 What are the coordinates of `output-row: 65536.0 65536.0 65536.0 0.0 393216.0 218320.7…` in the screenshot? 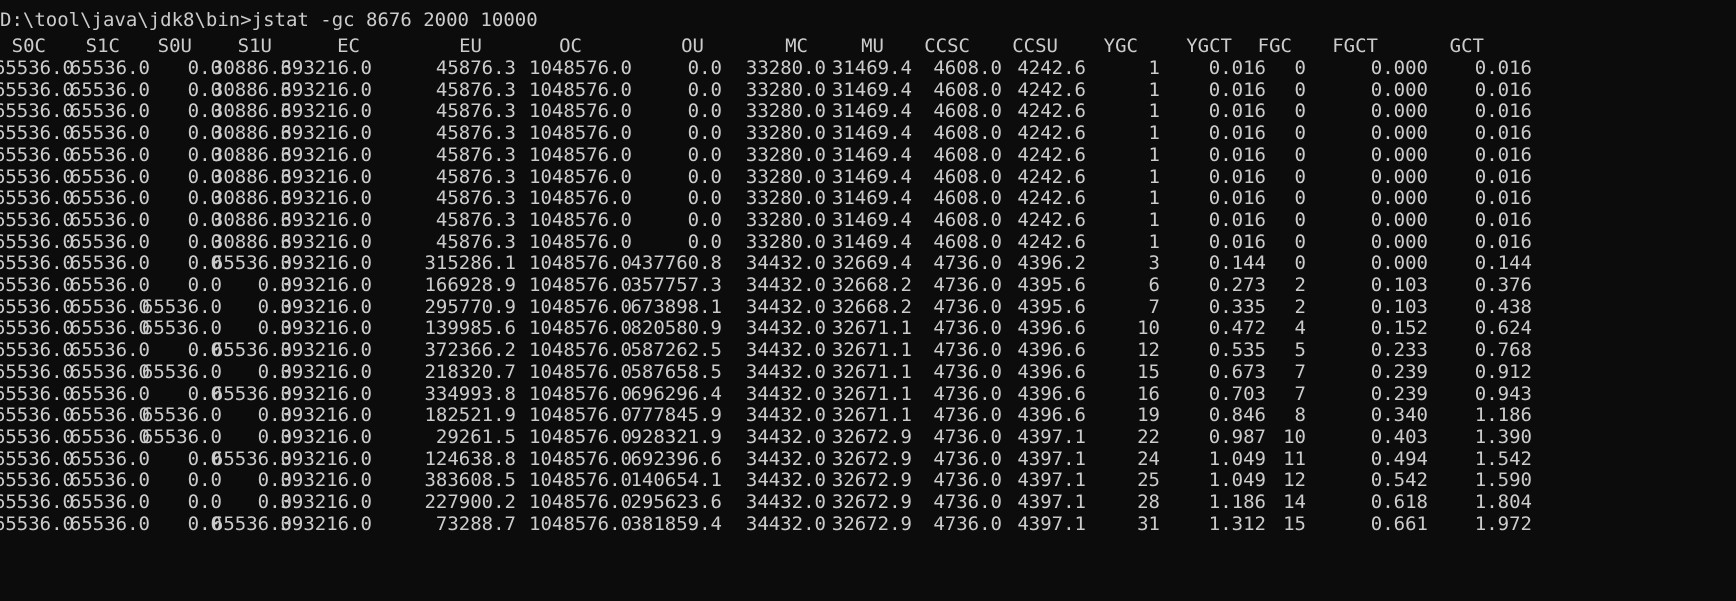 It's located at (868, 372).